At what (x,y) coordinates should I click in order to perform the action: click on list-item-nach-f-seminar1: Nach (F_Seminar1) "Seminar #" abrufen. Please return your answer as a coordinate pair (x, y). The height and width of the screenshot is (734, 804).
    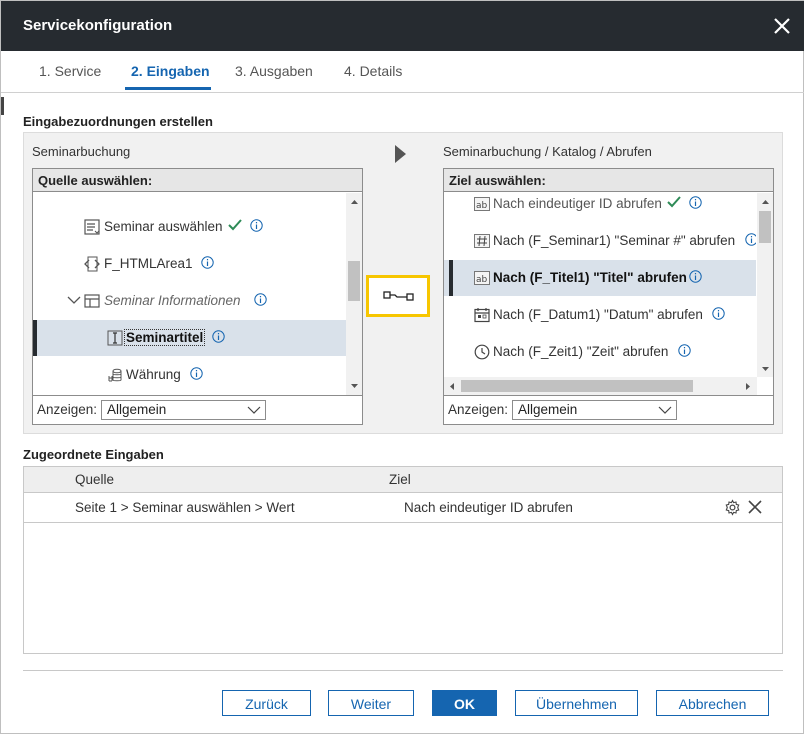
    Looking at the image, I should click on (600, 241).